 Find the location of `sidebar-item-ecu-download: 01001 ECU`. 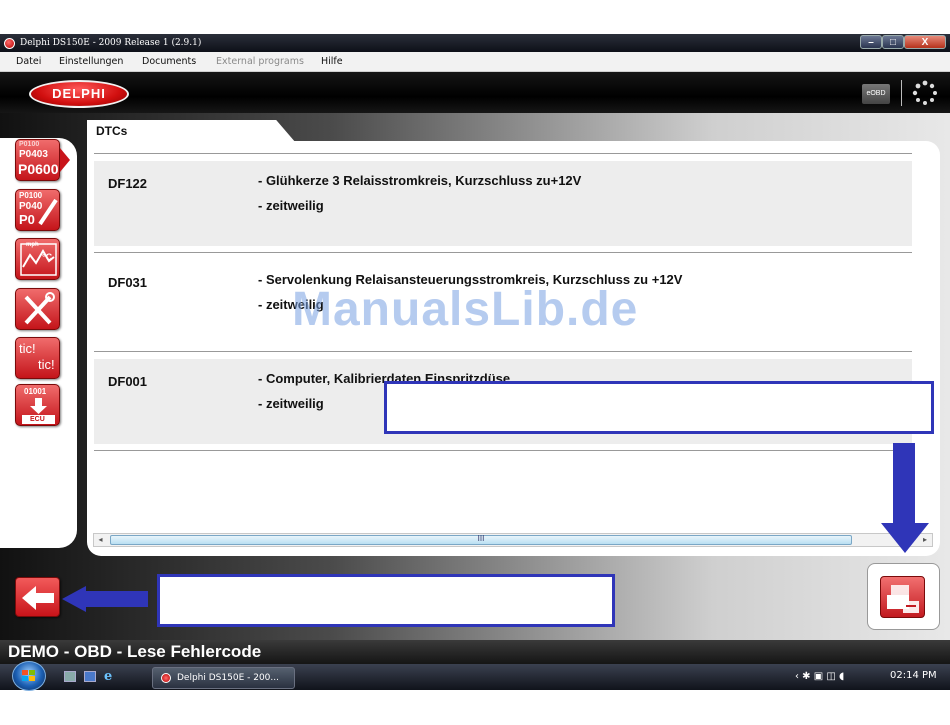

sidebar-item-ecu-download: 01001 ECU is located at coordinates (37, 405).